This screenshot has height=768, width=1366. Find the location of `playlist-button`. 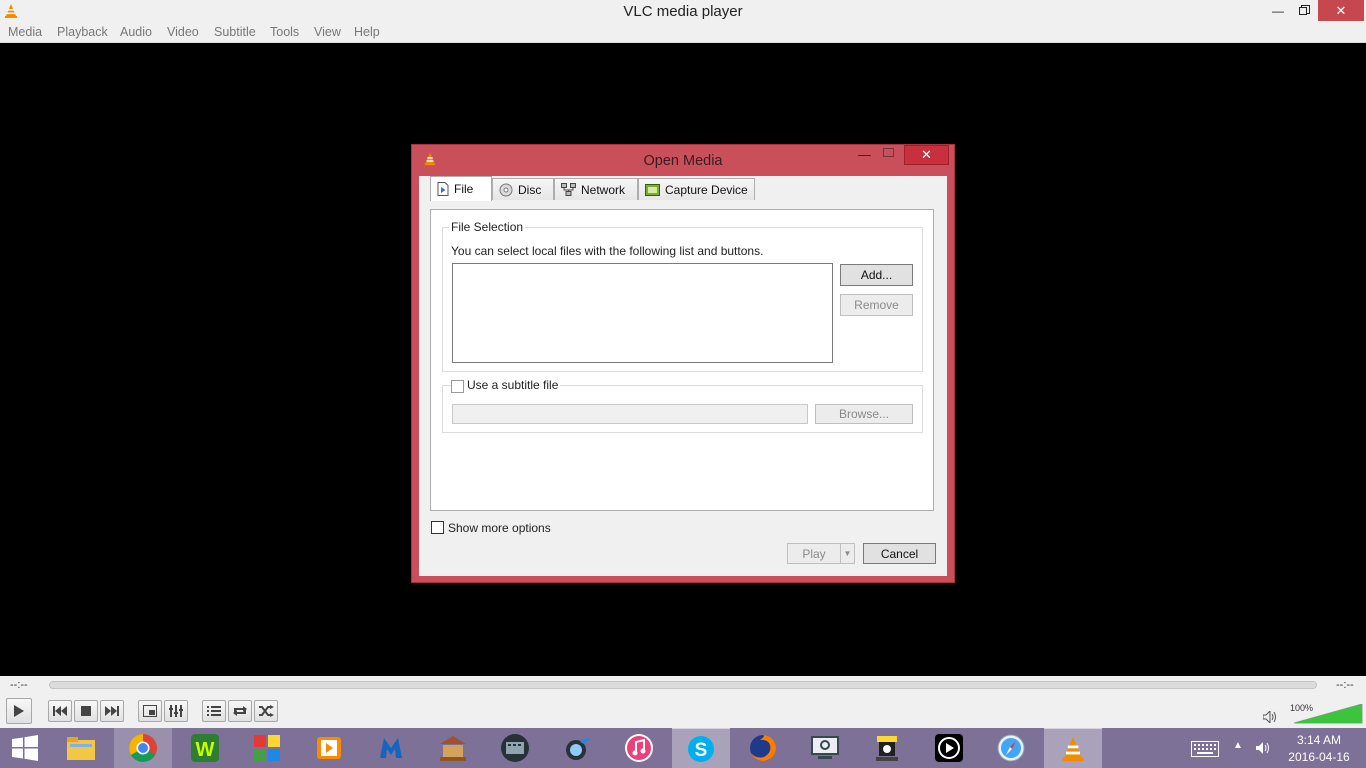

playlist-button is located at coordinates (214, 711).